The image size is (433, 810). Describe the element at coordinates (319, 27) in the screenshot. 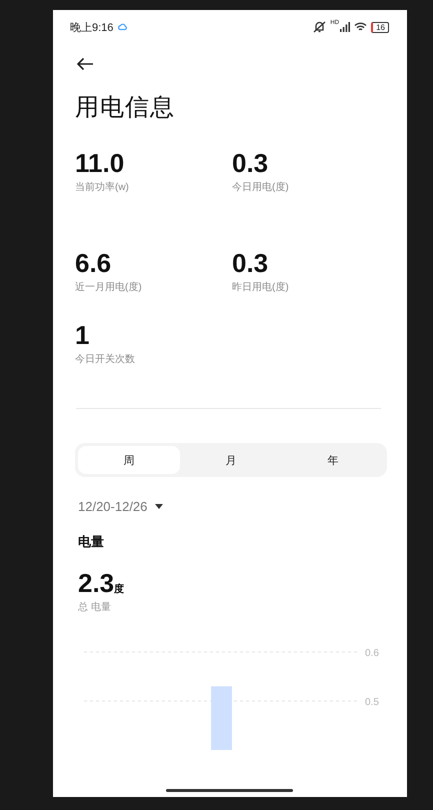

I see `mute-bell-icon` at that location.